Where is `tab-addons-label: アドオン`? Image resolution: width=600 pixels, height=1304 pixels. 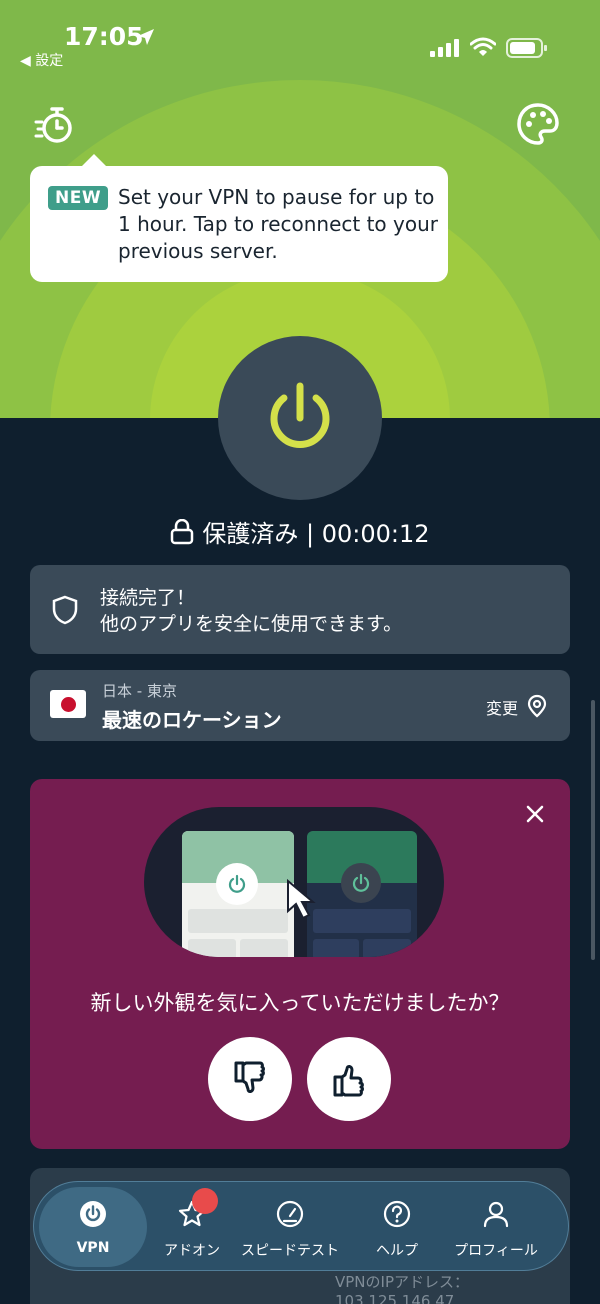 tab-addons-label: アドオン is located at coordinates (192, 1251).